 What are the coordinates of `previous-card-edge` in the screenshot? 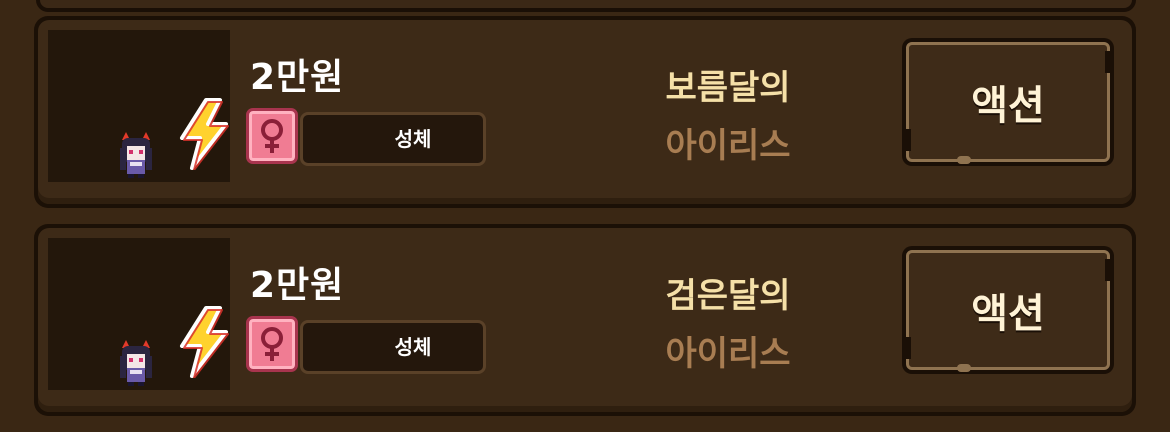 It's located at (586, 6).